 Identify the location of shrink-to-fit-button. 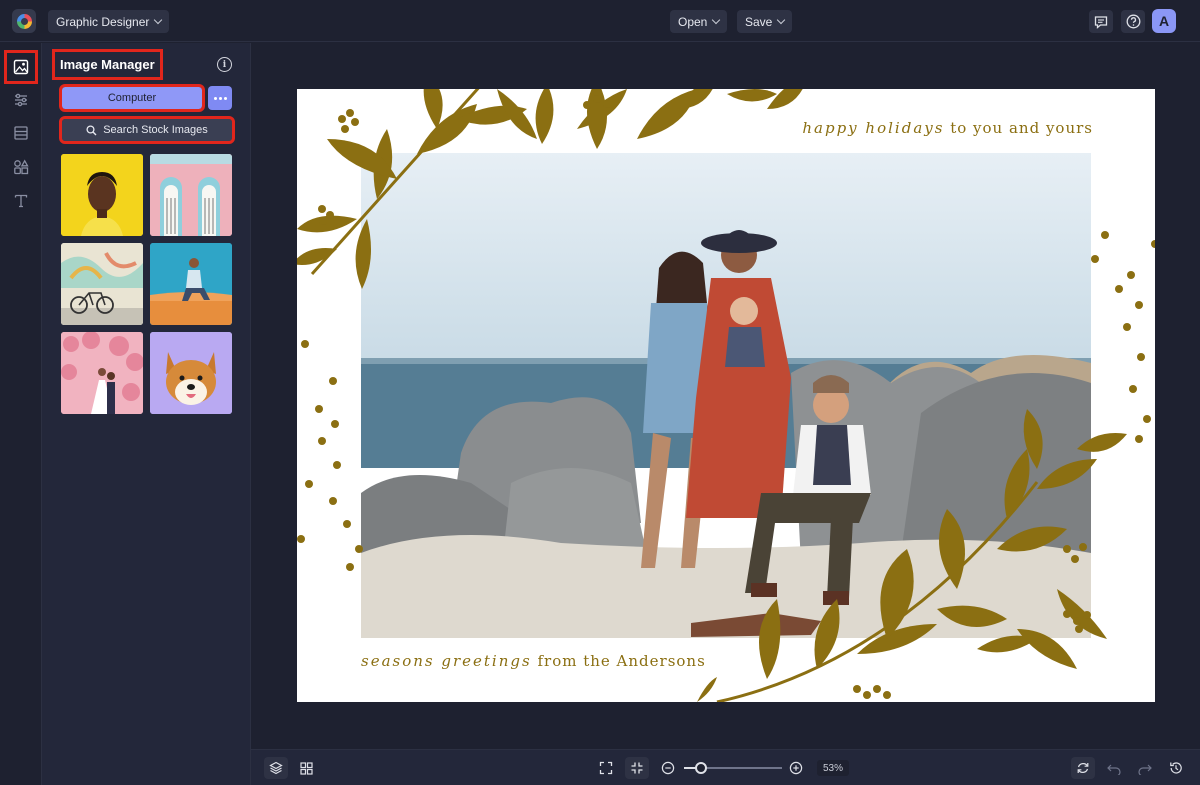
(637, 768).